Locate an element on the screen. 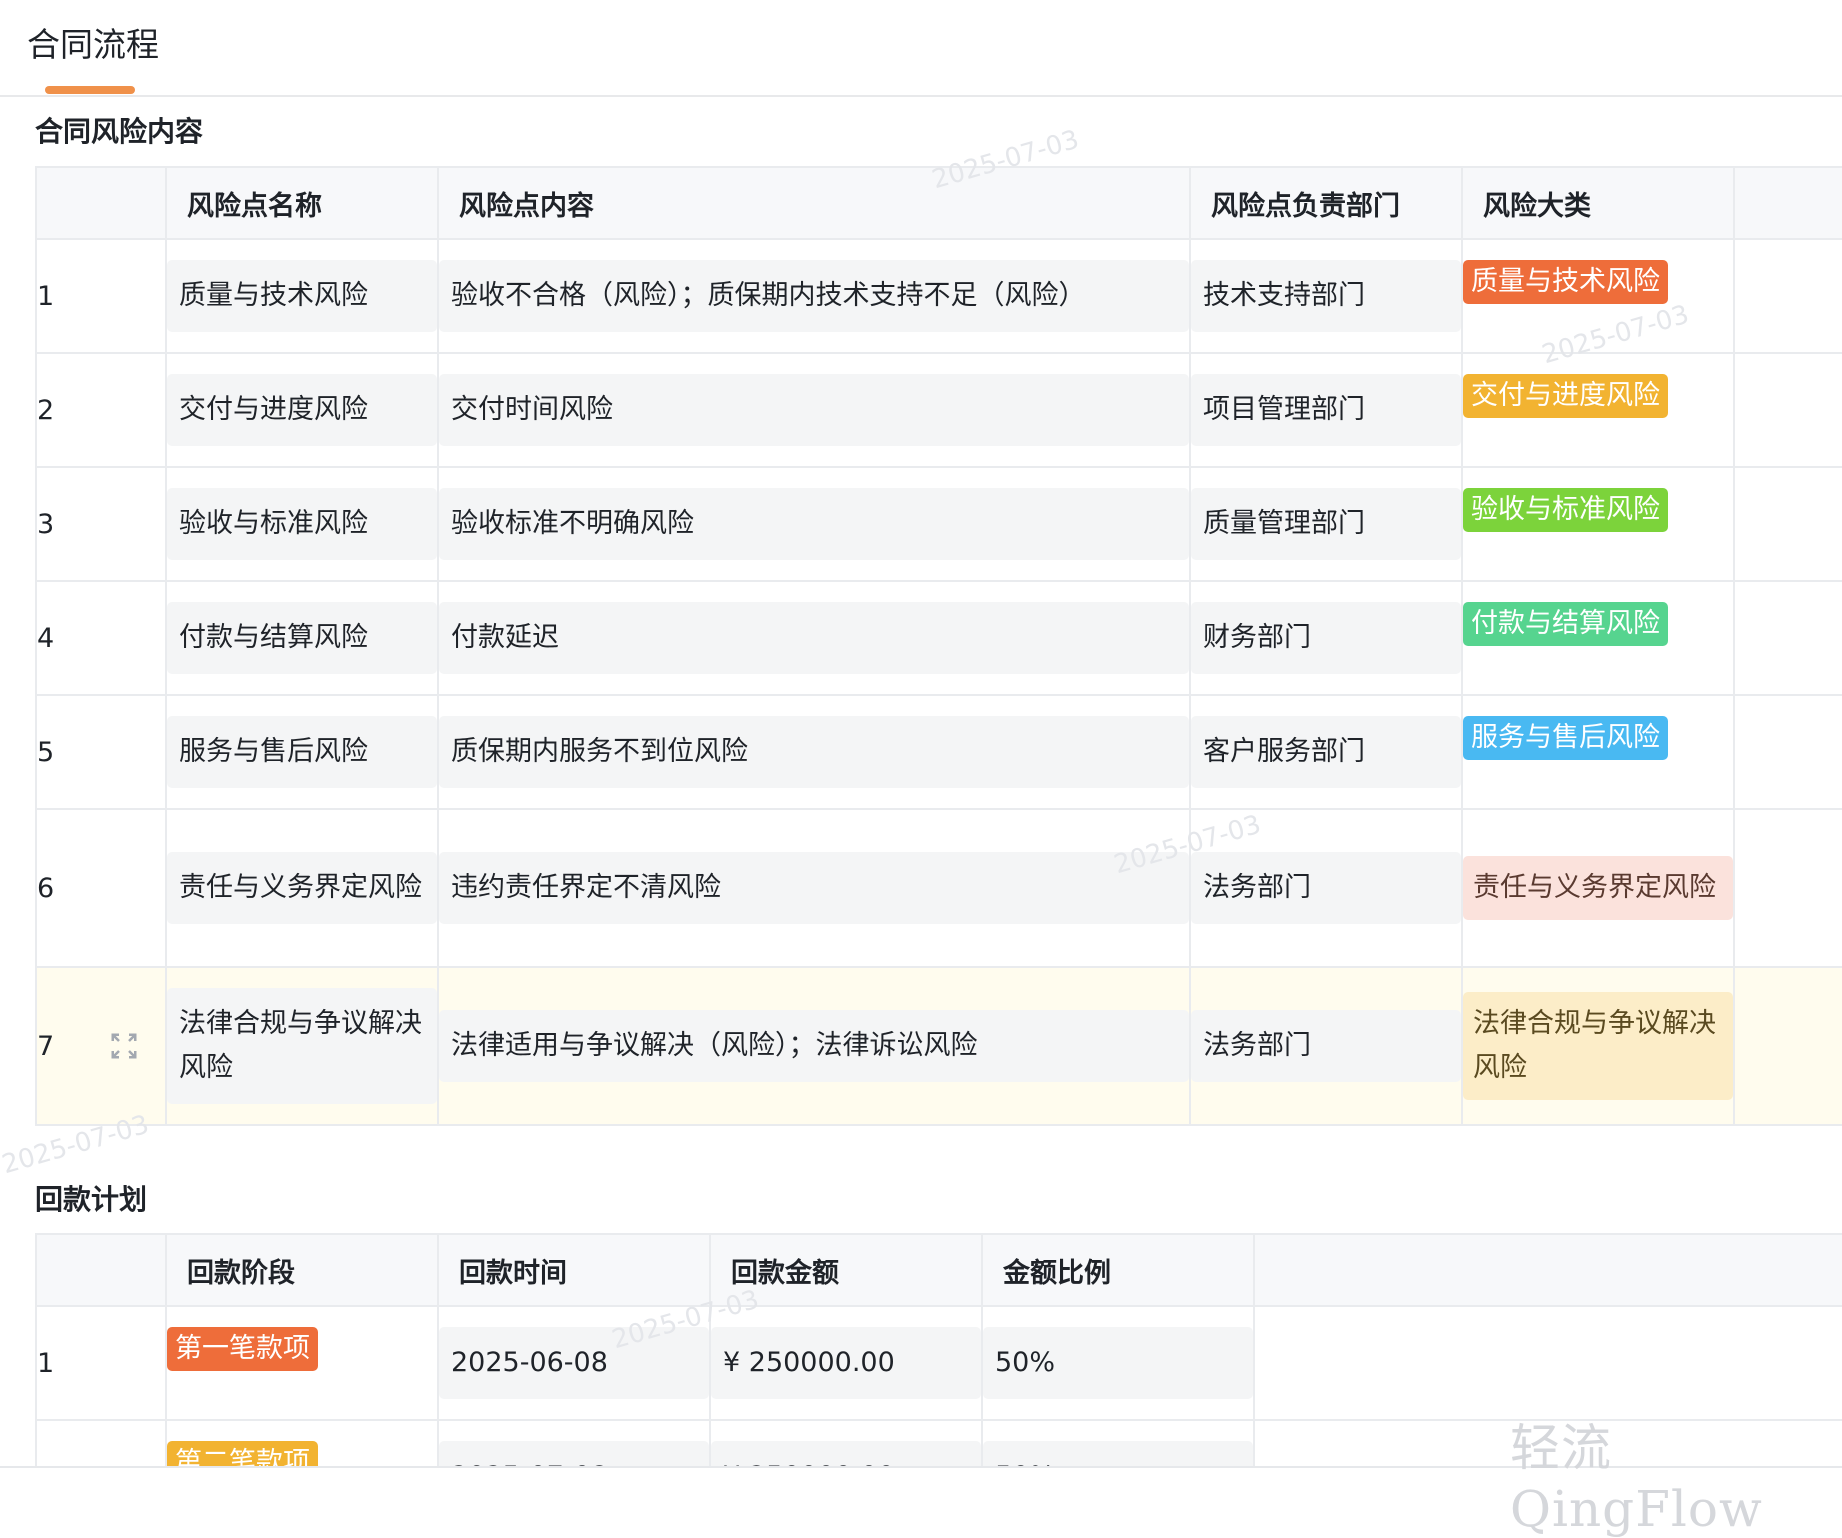 The image size is (1842, 1538). payment-table-header: 回款阶段 回款时间 回款金额 金额比例 is located at coordinates (938, 1270).